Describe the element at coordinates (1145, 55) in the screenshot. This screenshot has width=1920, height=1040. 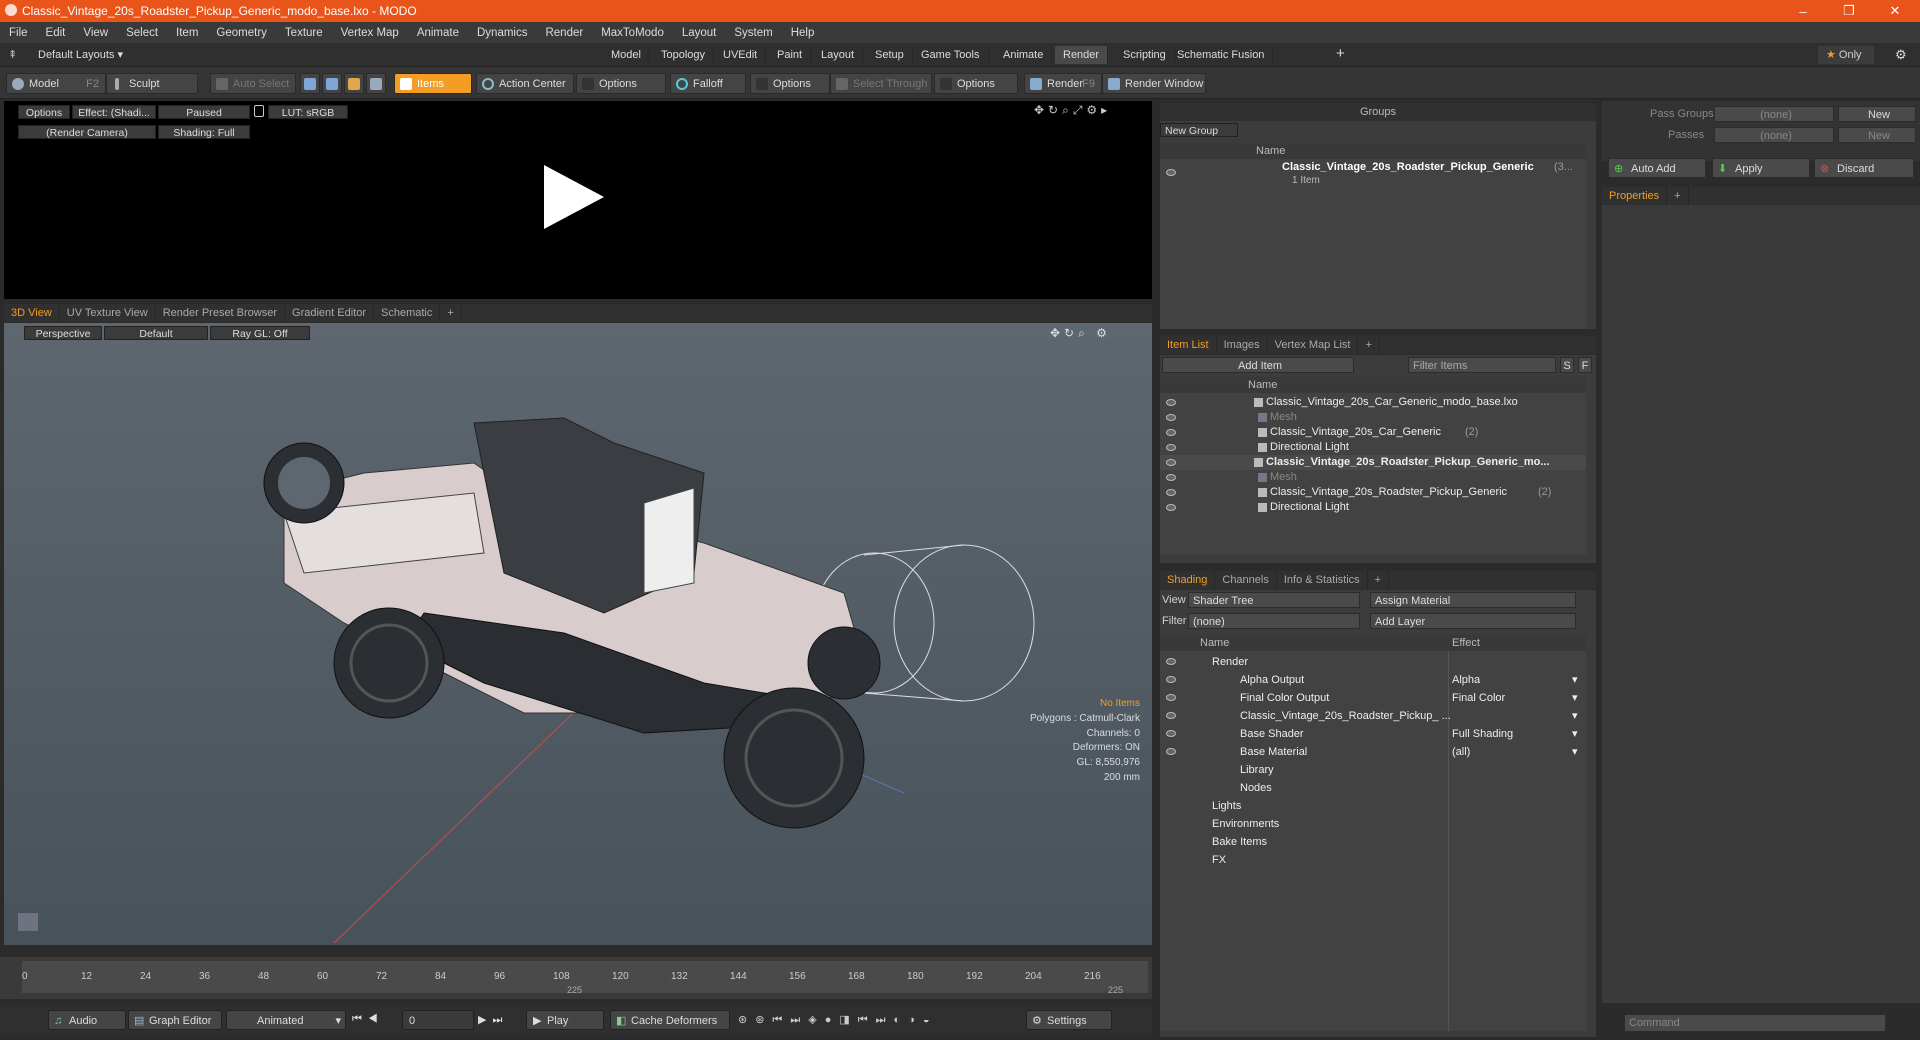
I see `layout-tab-scripting: Scripting` at that location.